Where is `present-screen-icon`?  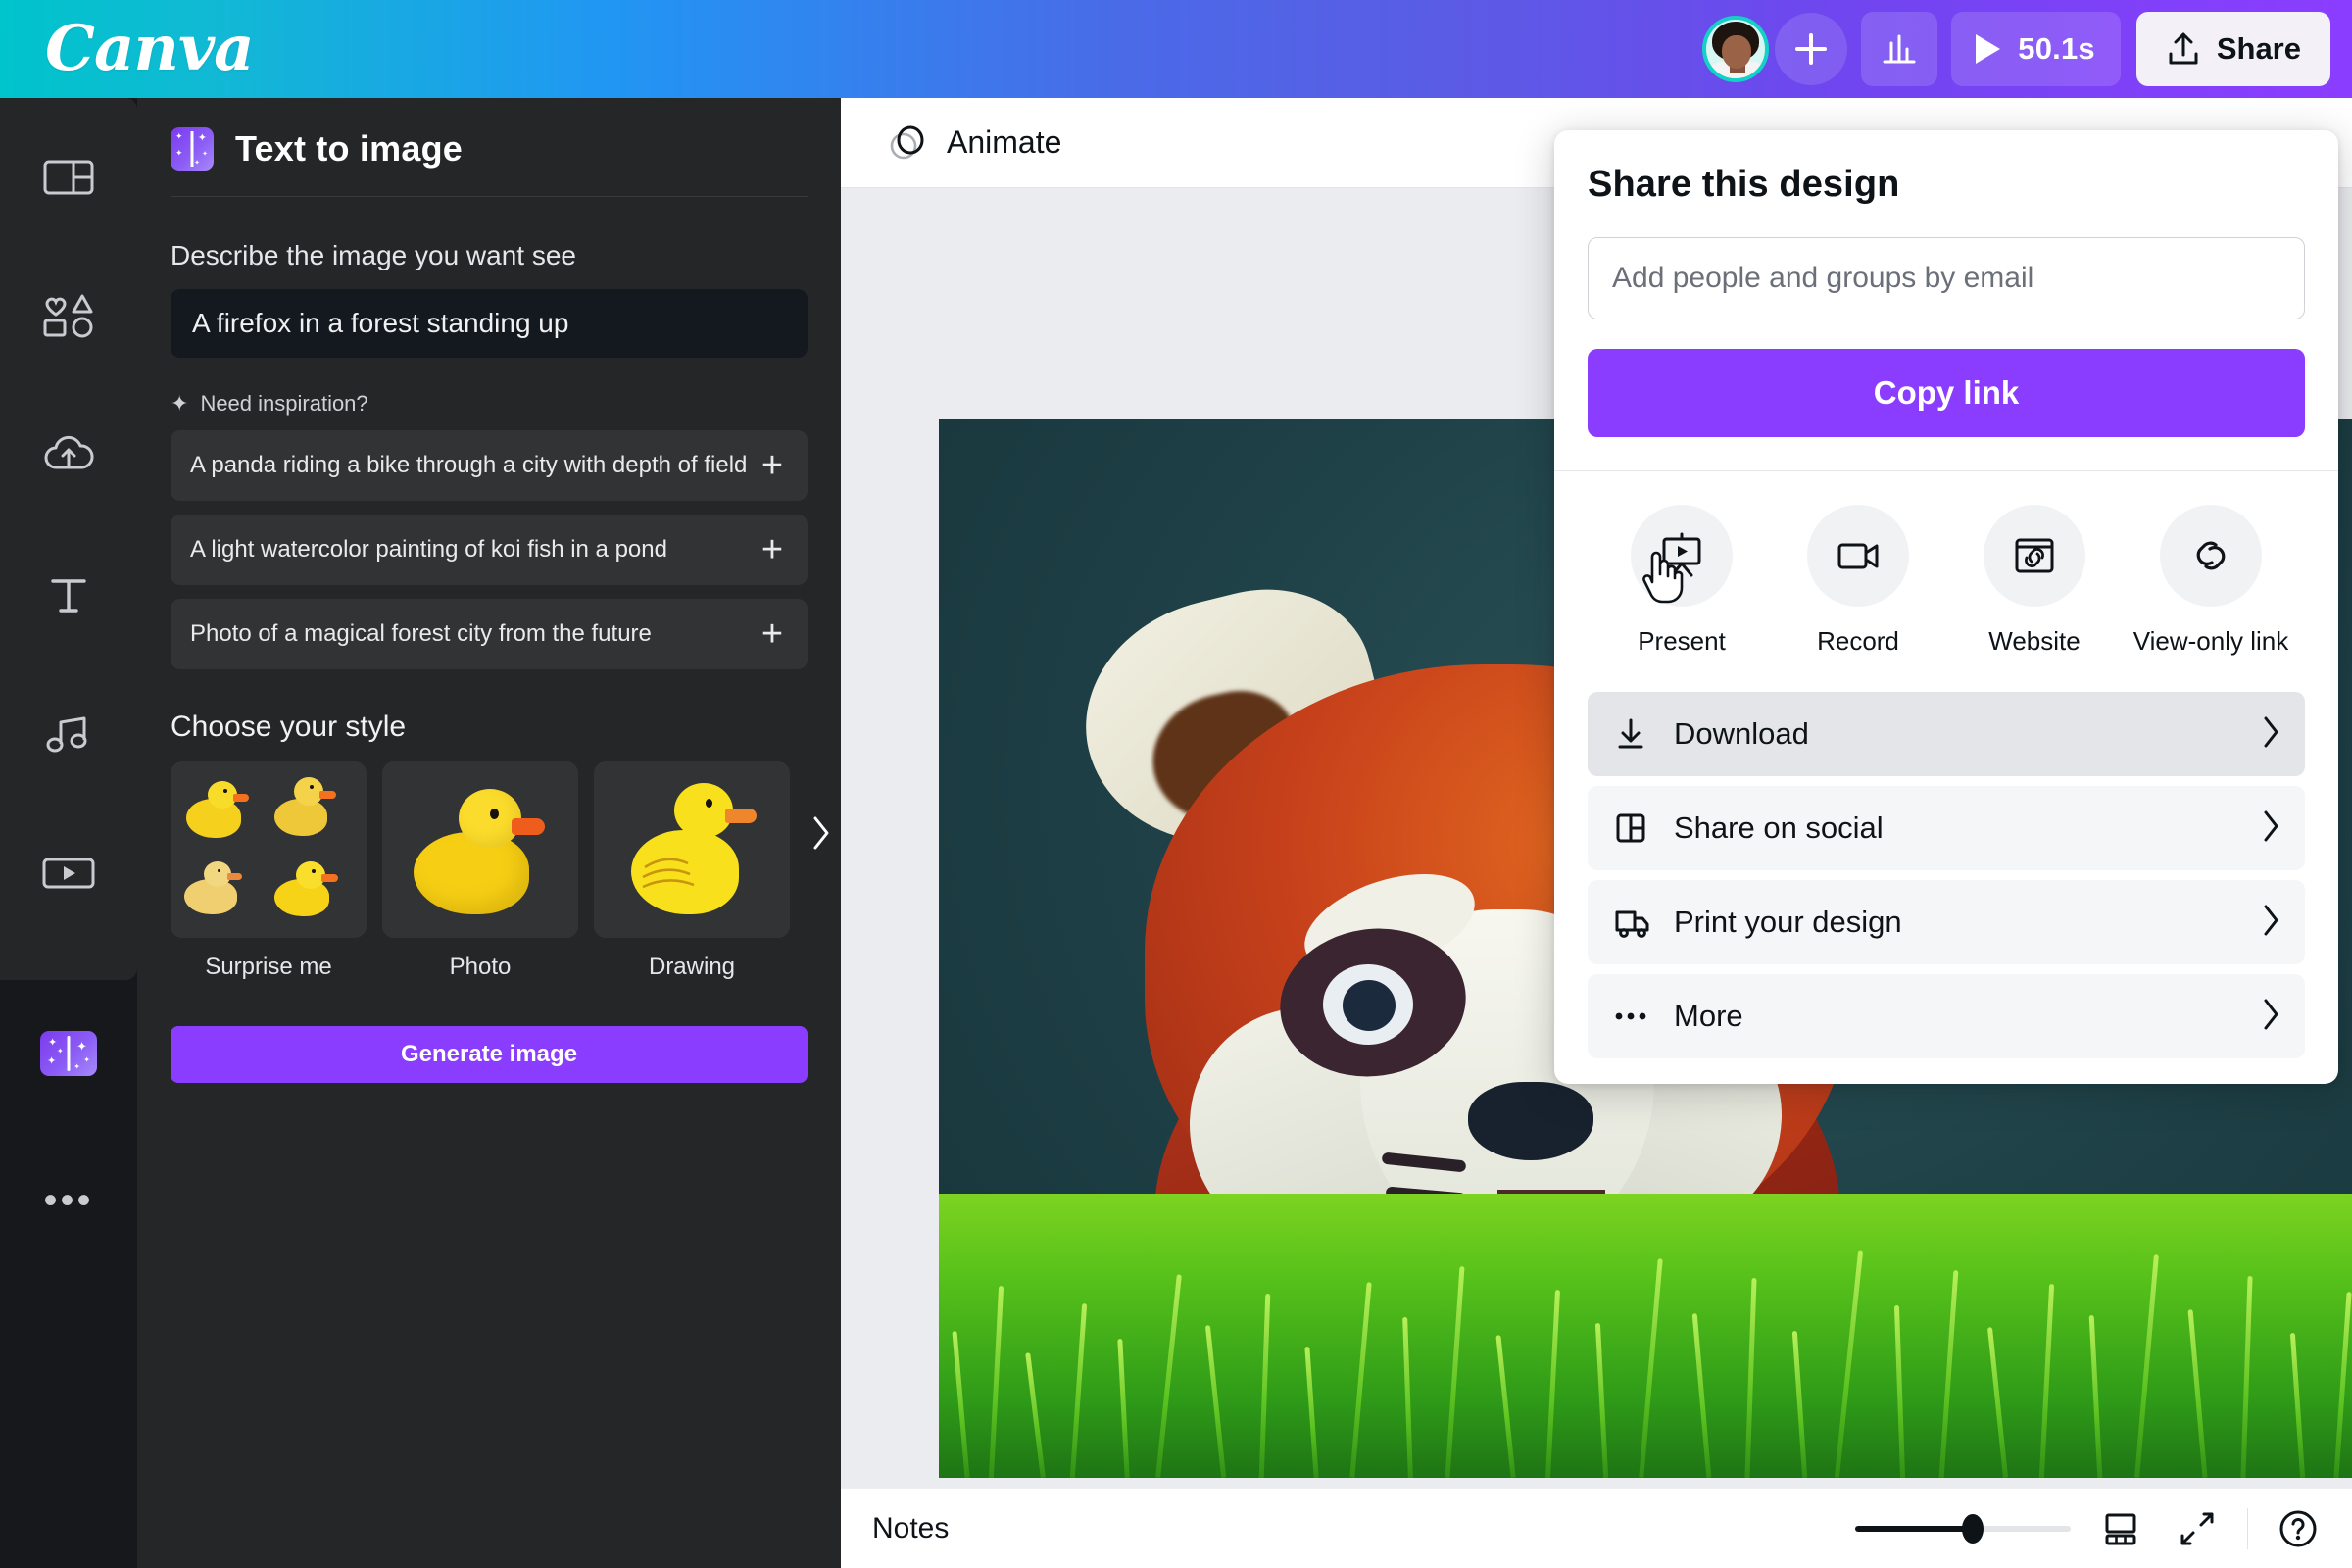 present-screen-icon is located at coordinates (1682, 556).